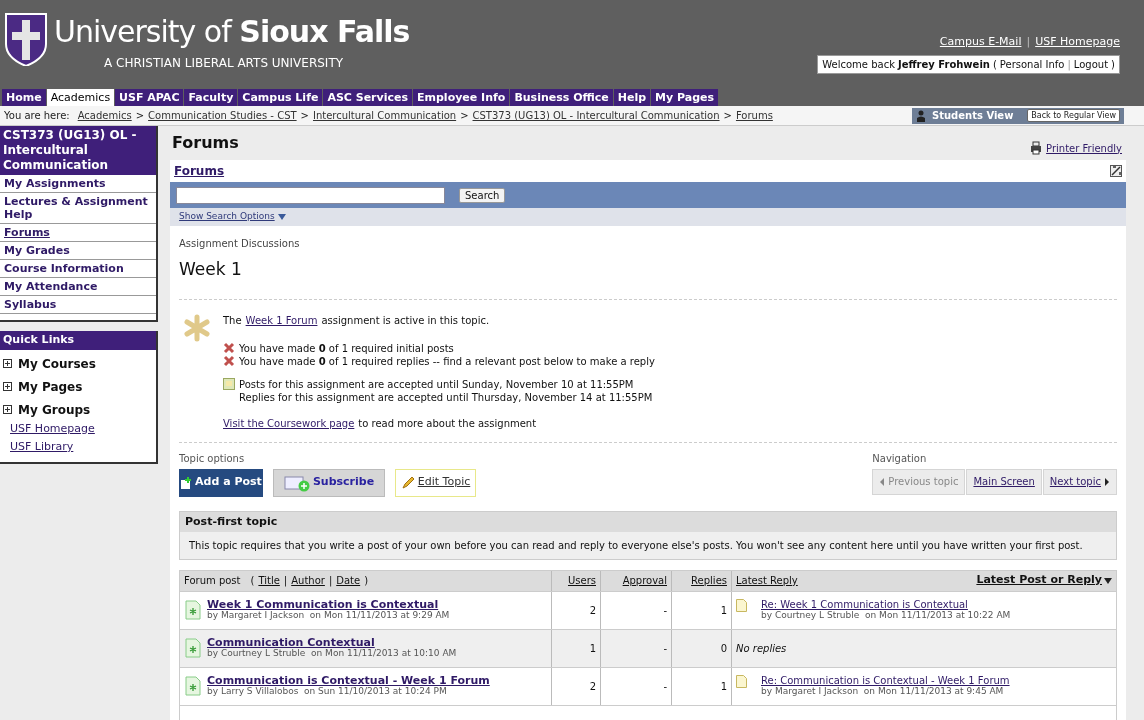 Image resolution: width=1144 pixels, height=720 pixels. Describe the element at coordinates (582, 580) in the screenshot. I see `column-header-link: Users` at that location.